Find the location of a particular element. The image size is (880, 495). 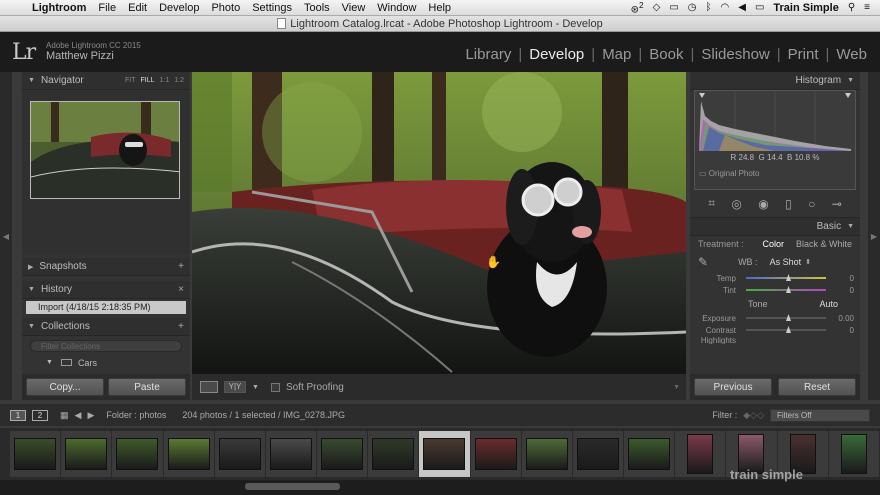

menu-photo: Photo is located at coordinates (225, 8).